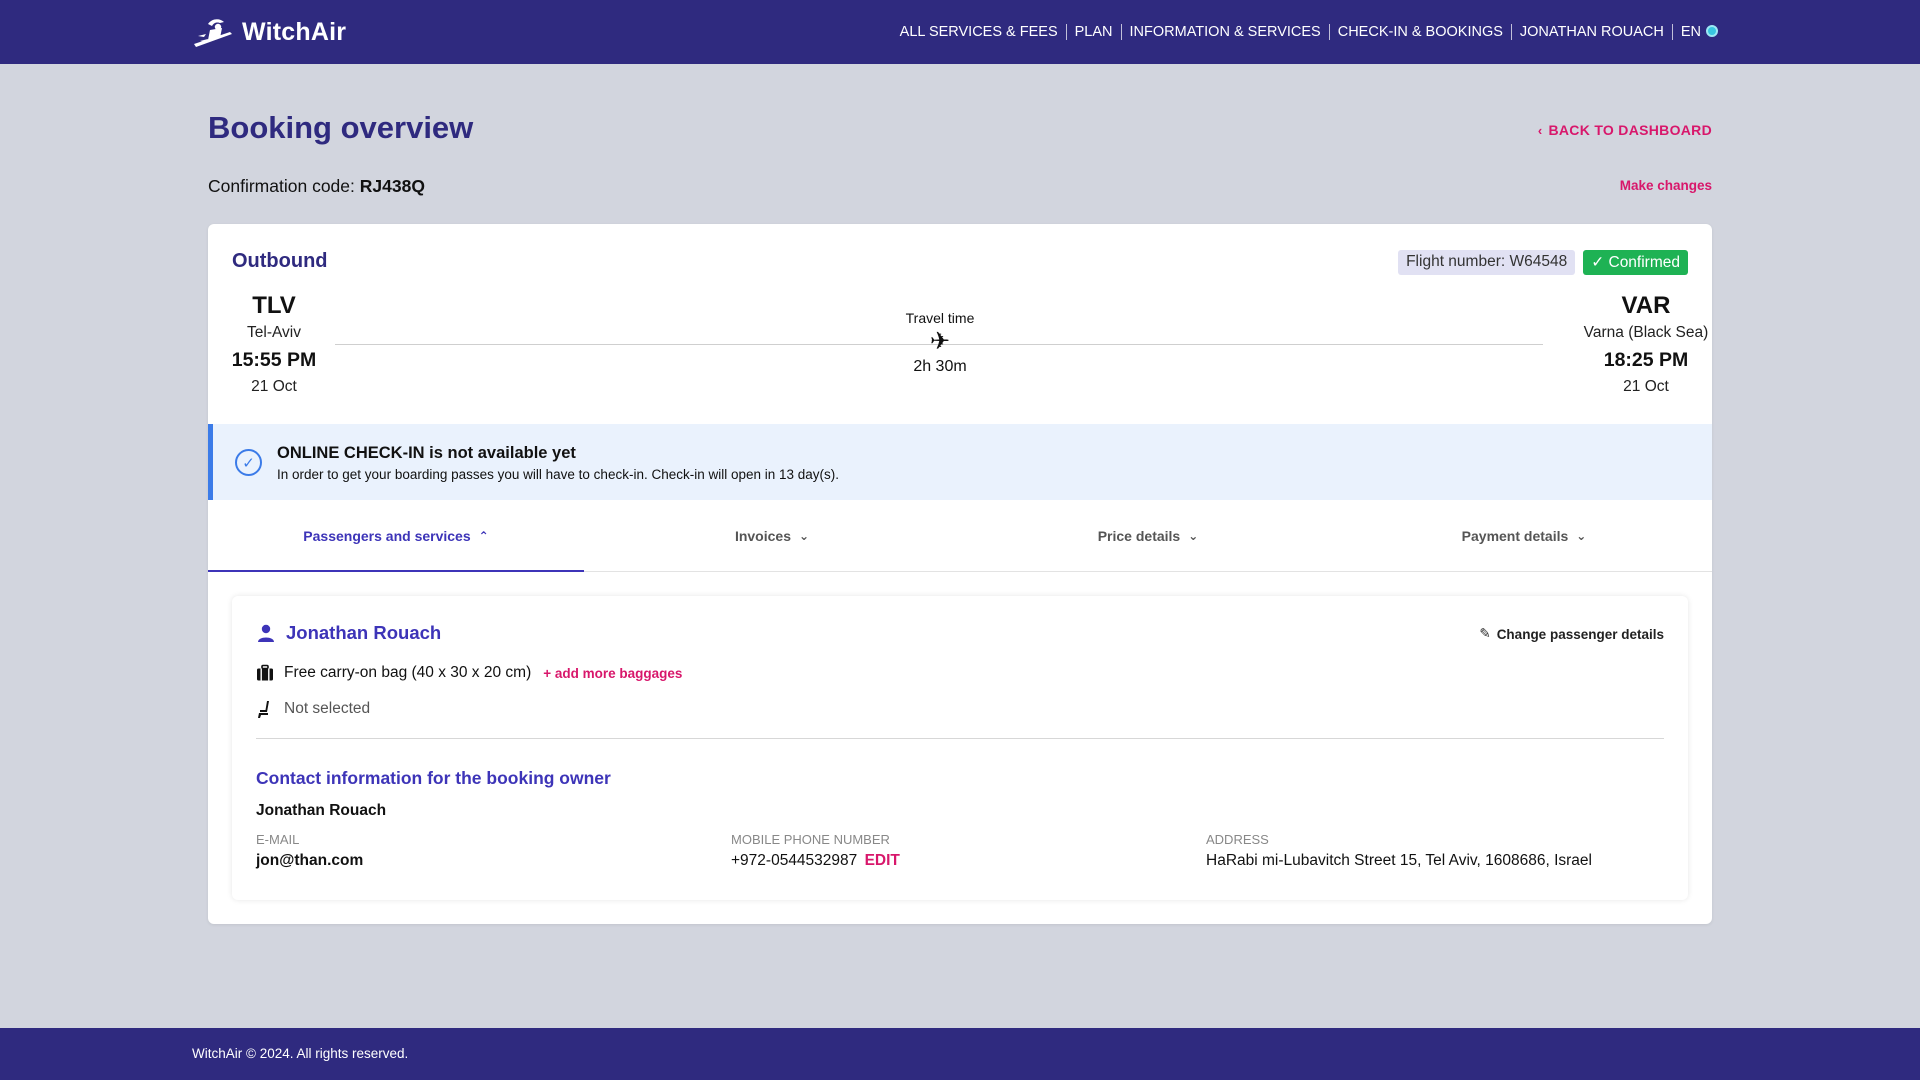 The width and height of the screenshot is (1920, 1080). What do you see at coordinates (1646, 332) in the screenshot?
I see `arrival-city: Varna (Black Sea)` at bounding box center [1646, 332].